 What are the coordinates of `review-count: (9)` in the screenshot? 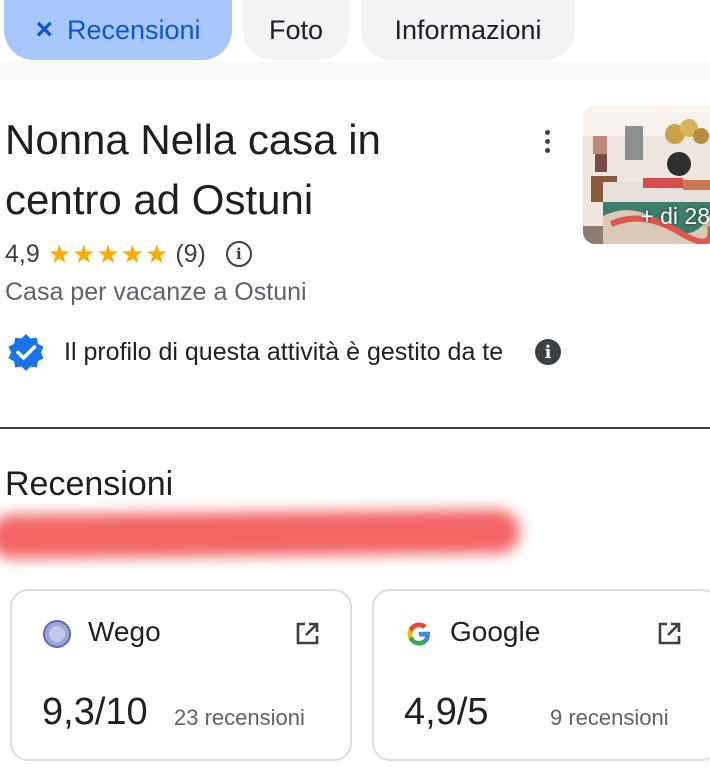 It's located at (190, 254).